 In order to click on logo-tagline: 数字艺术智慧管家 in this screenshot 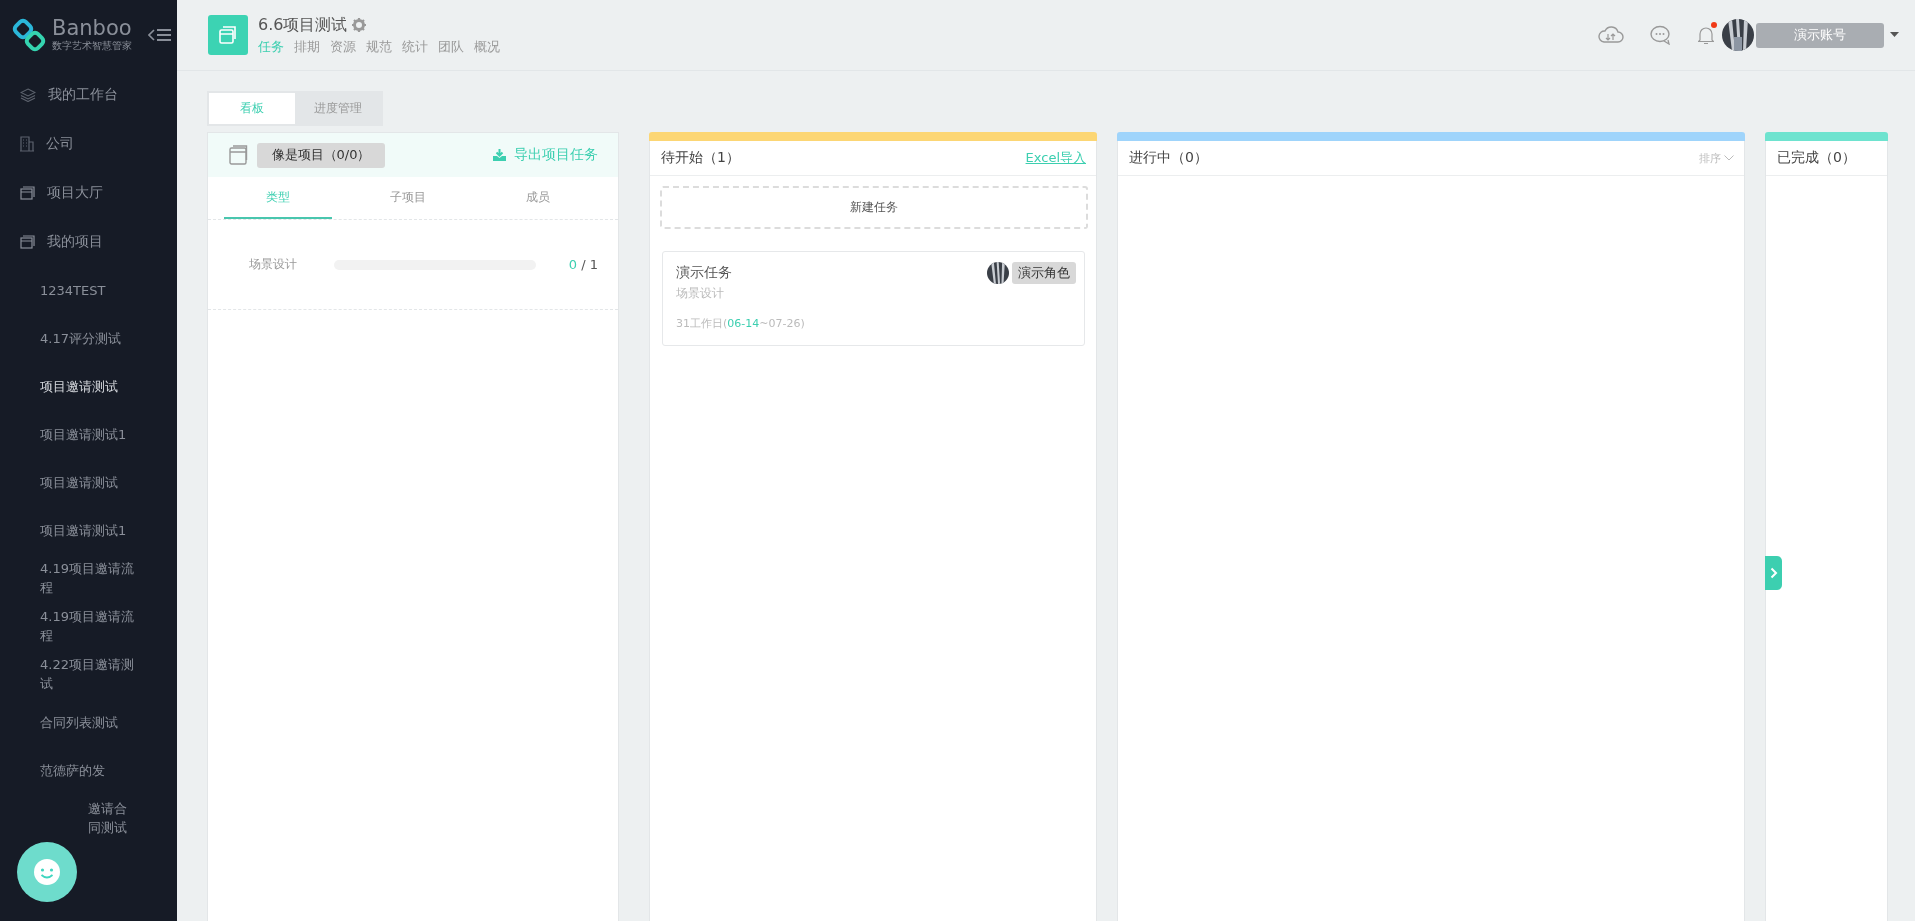, I will do `click(92, 46)`.